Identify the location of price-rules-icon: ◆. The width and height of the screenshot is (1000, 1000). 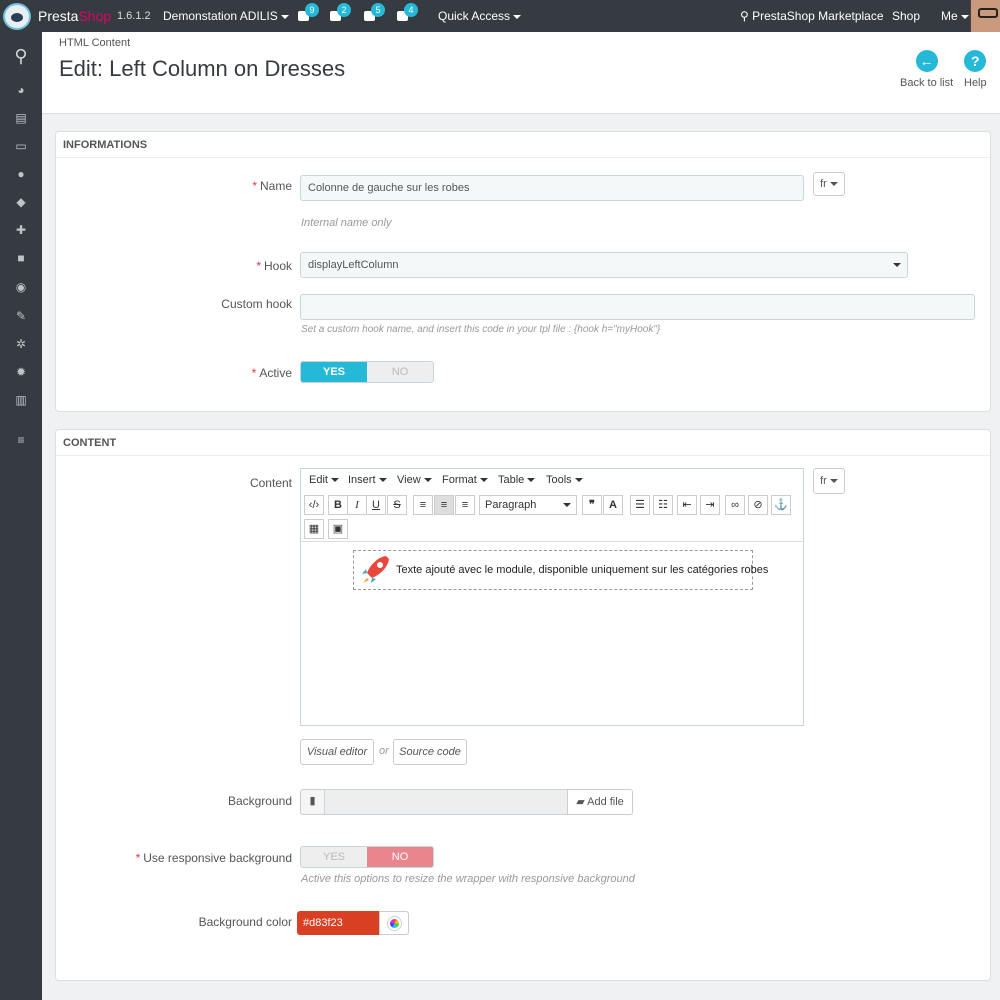
(21, 202).